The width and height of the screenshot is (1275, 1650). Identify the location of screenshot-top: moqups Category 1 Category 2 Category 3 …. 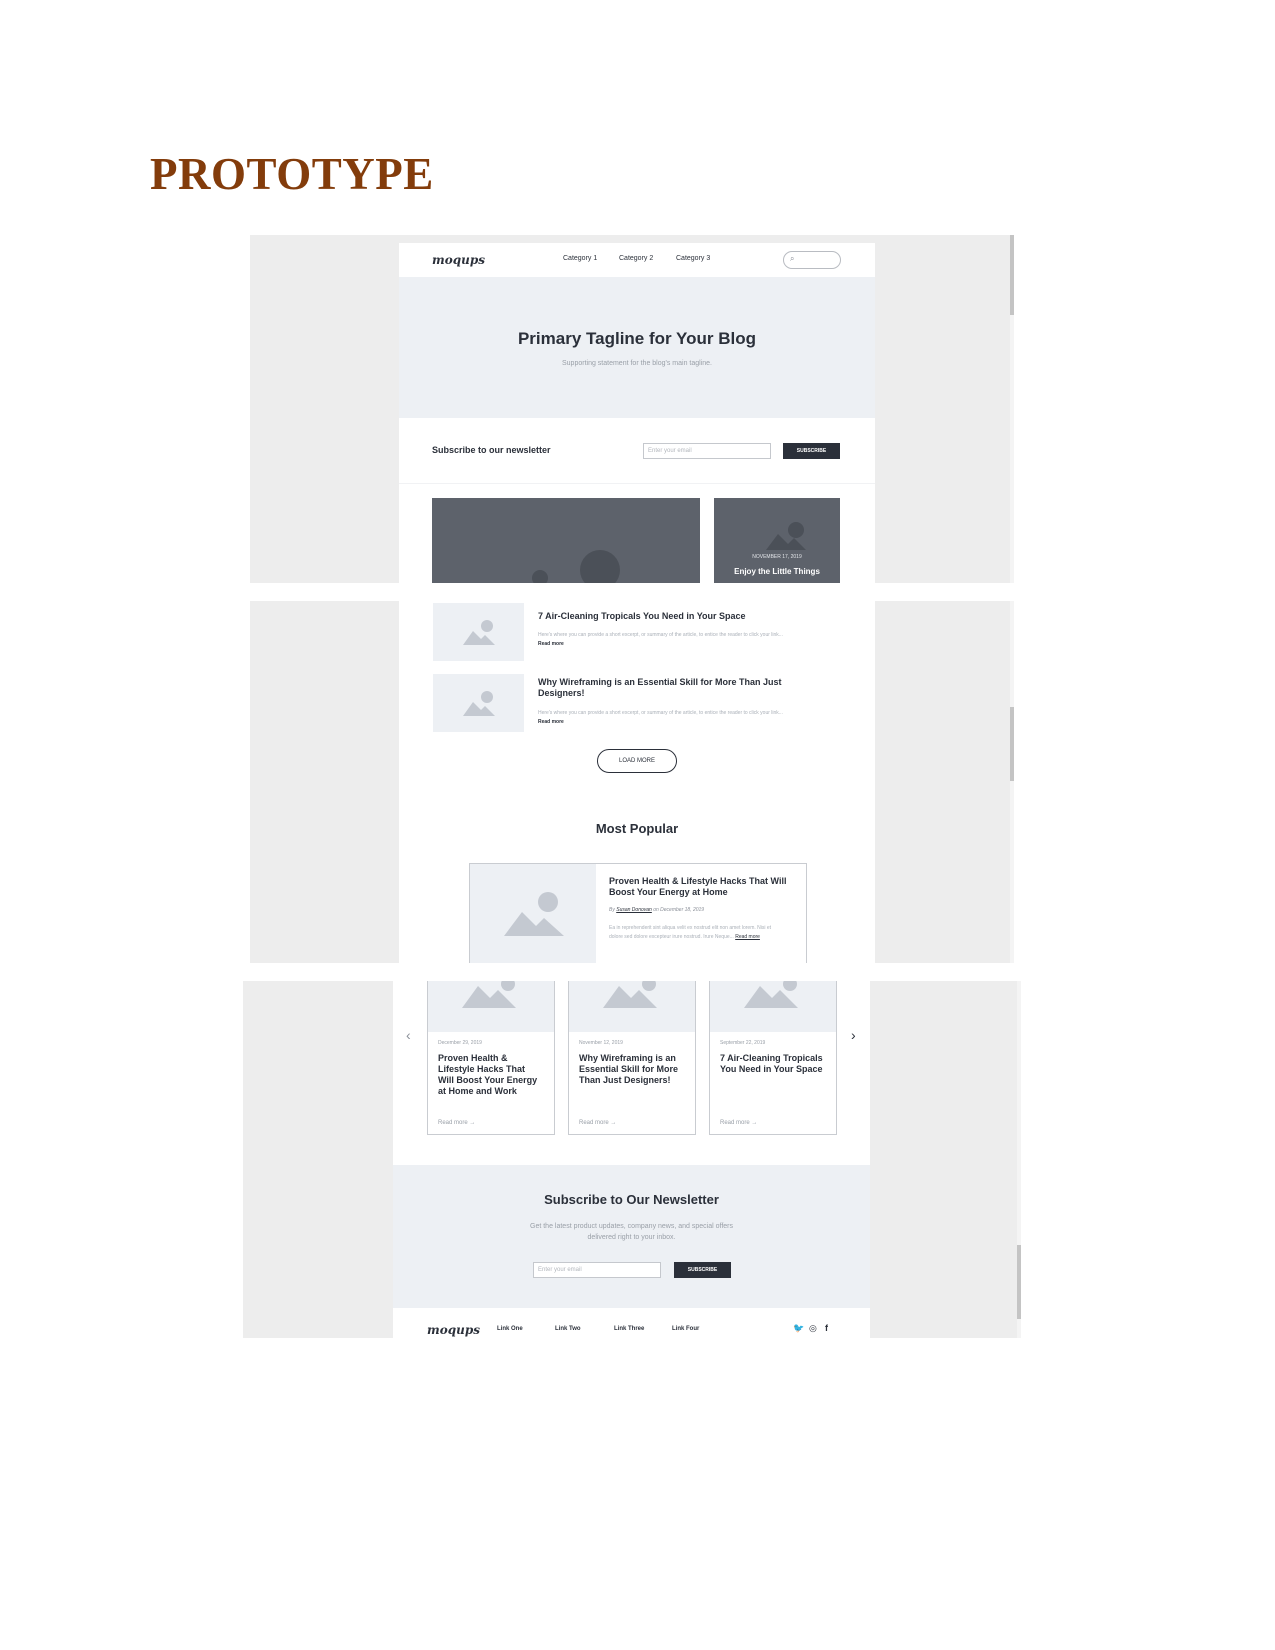
(632, 409).